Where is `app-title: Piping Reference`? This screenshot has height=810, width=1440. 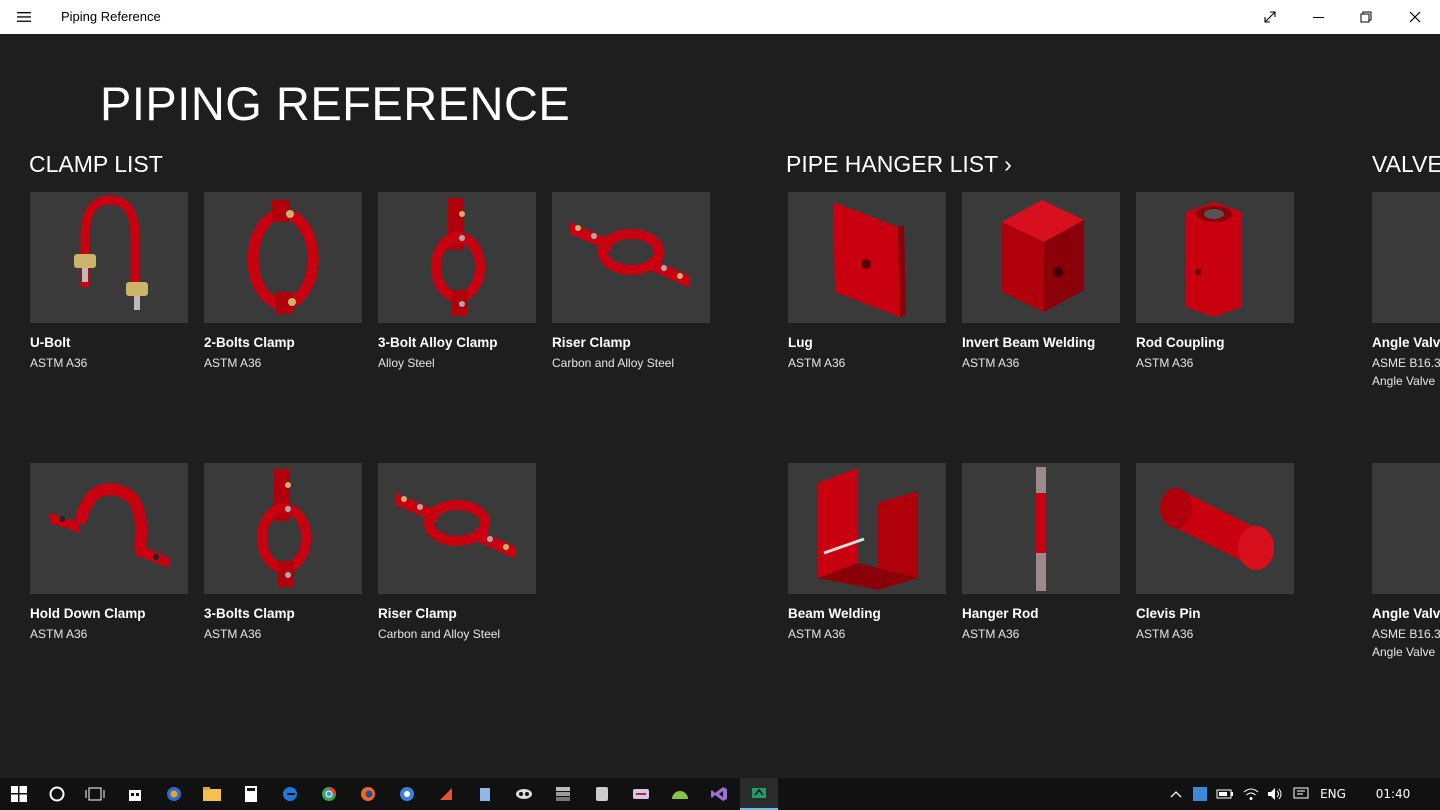 app-title: Piping Reference is located at coordinates (111, 16).